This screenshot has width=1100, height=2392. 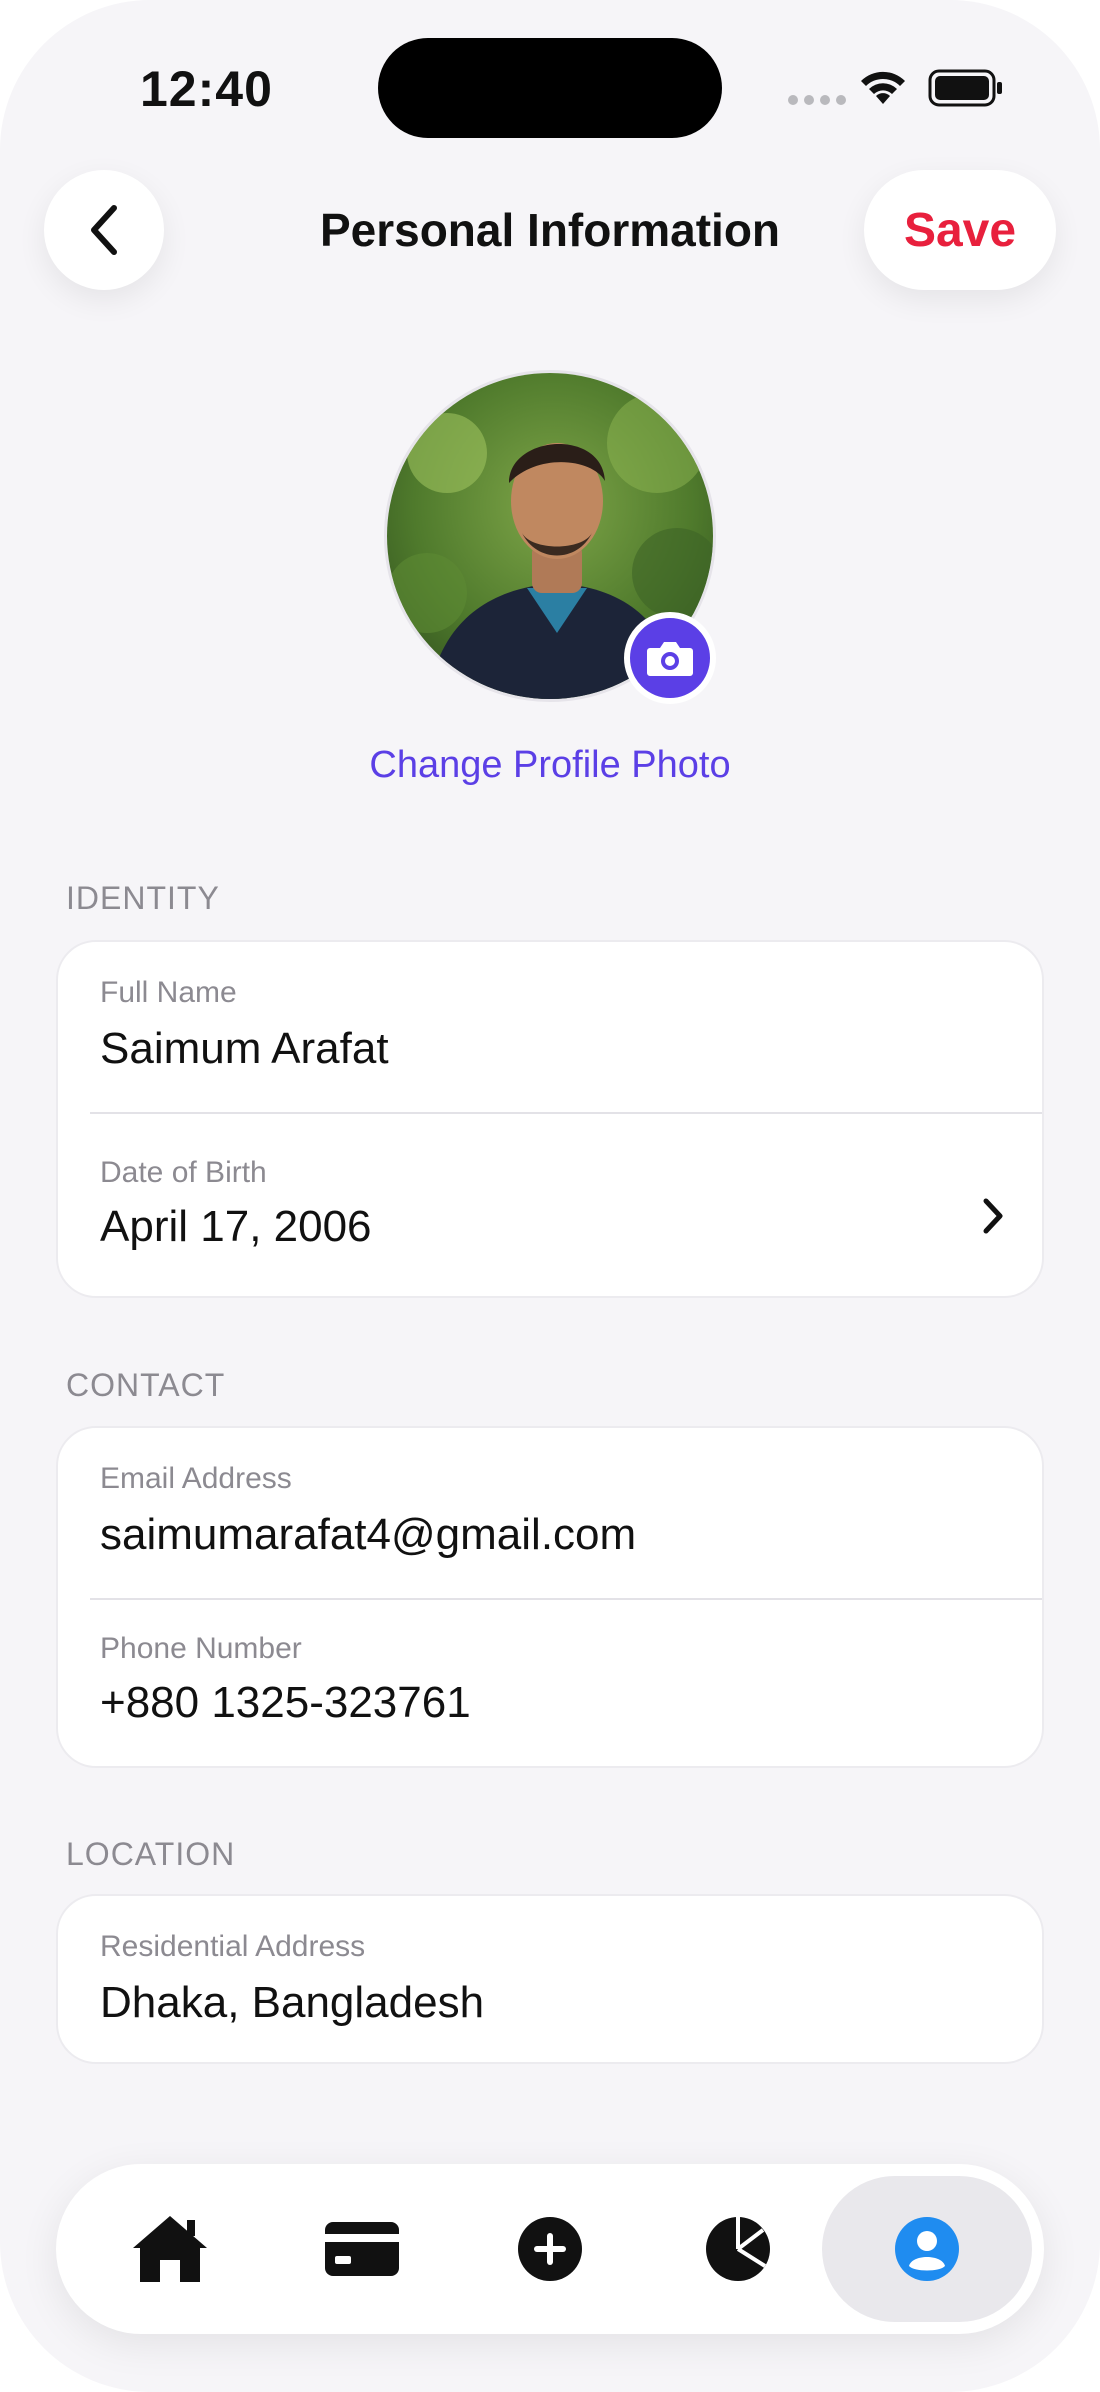 I want to click on pie-chart-icon, so click(x=738, y=2249).